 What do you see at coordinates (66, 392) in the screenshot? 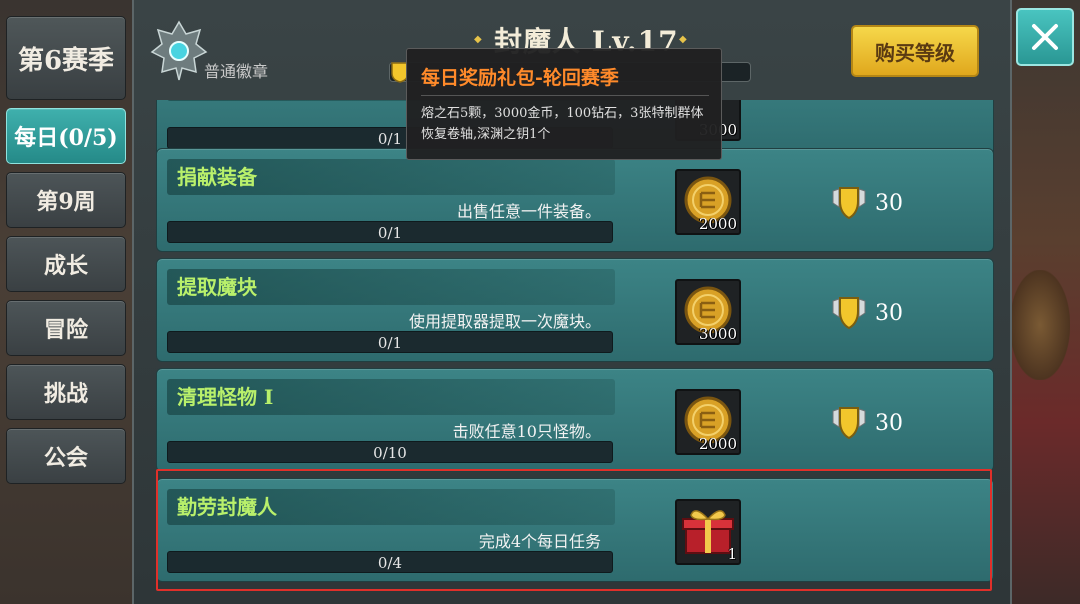
I see `tab-challenge: 挑战` at bounding box center [66, 392].